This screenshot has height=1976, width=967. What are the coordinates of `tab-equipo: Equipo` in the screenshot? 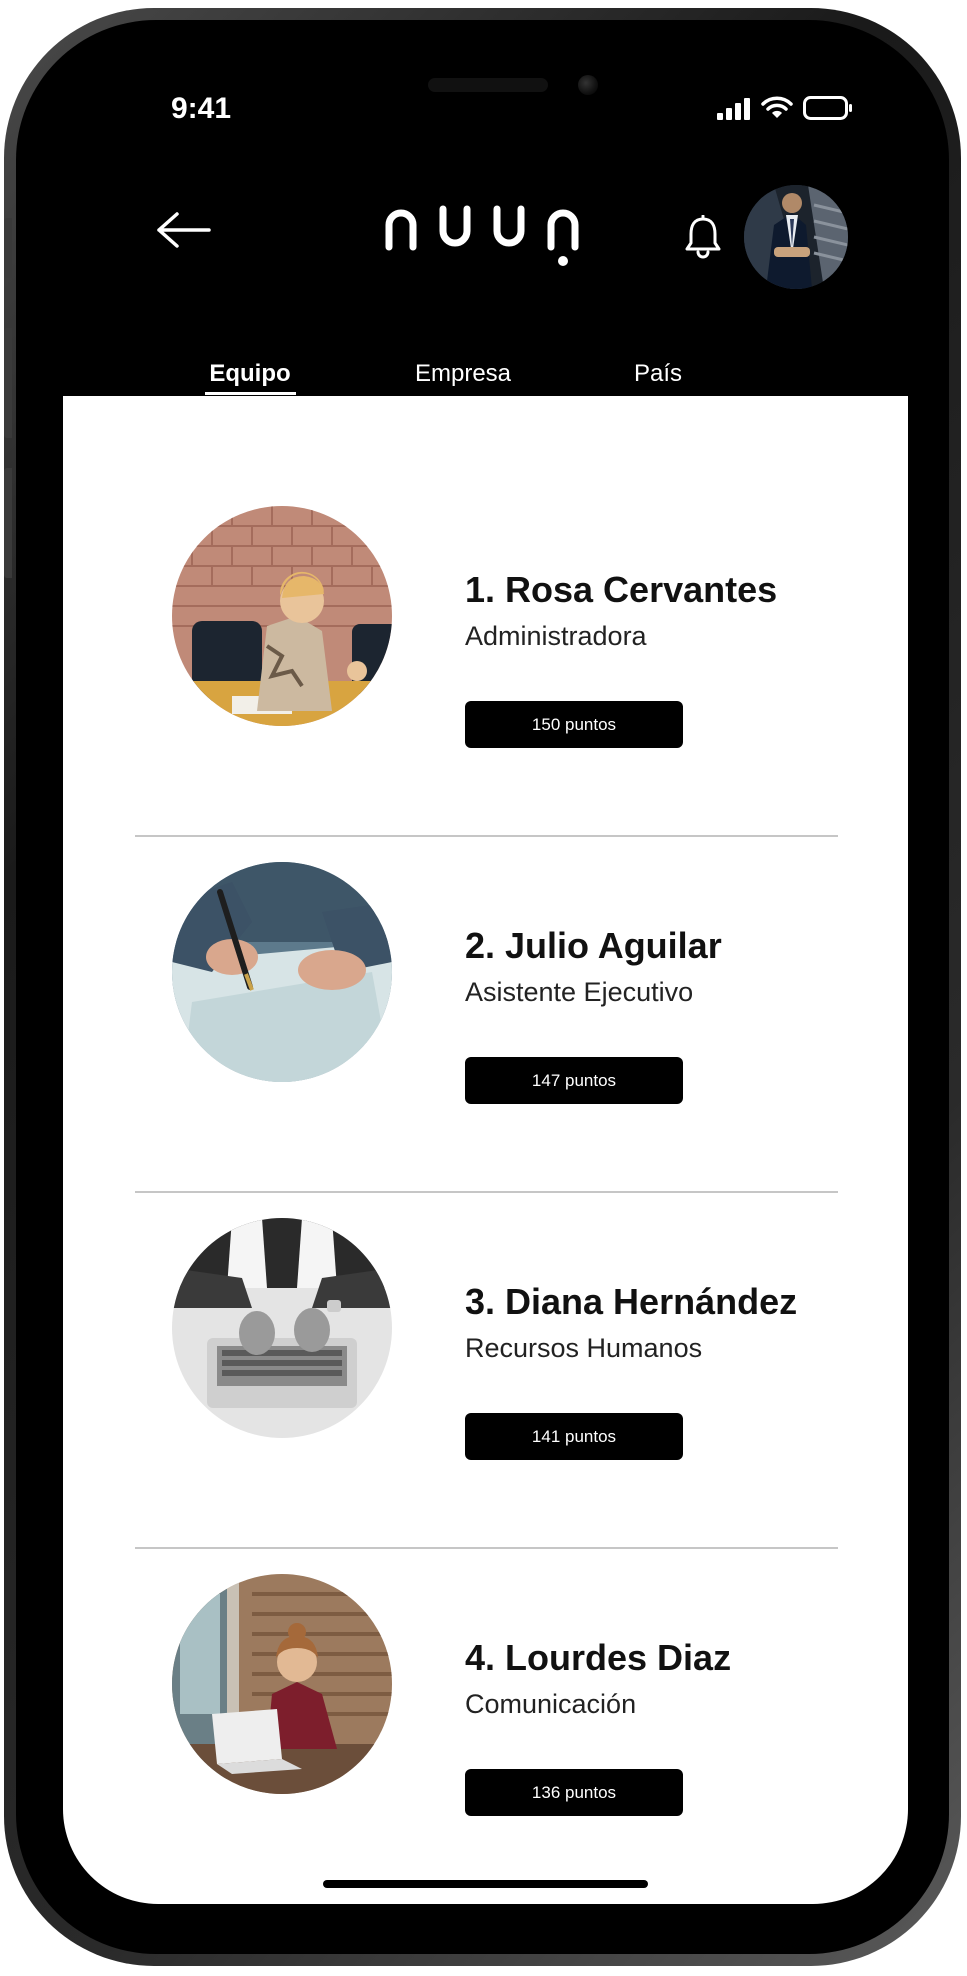 It's located at (249, 374).